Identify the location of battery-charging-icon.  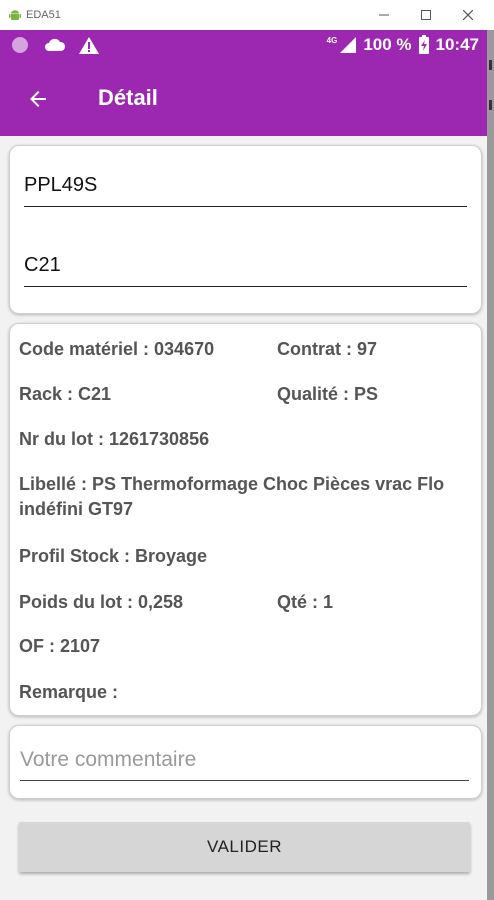
(423, 44).